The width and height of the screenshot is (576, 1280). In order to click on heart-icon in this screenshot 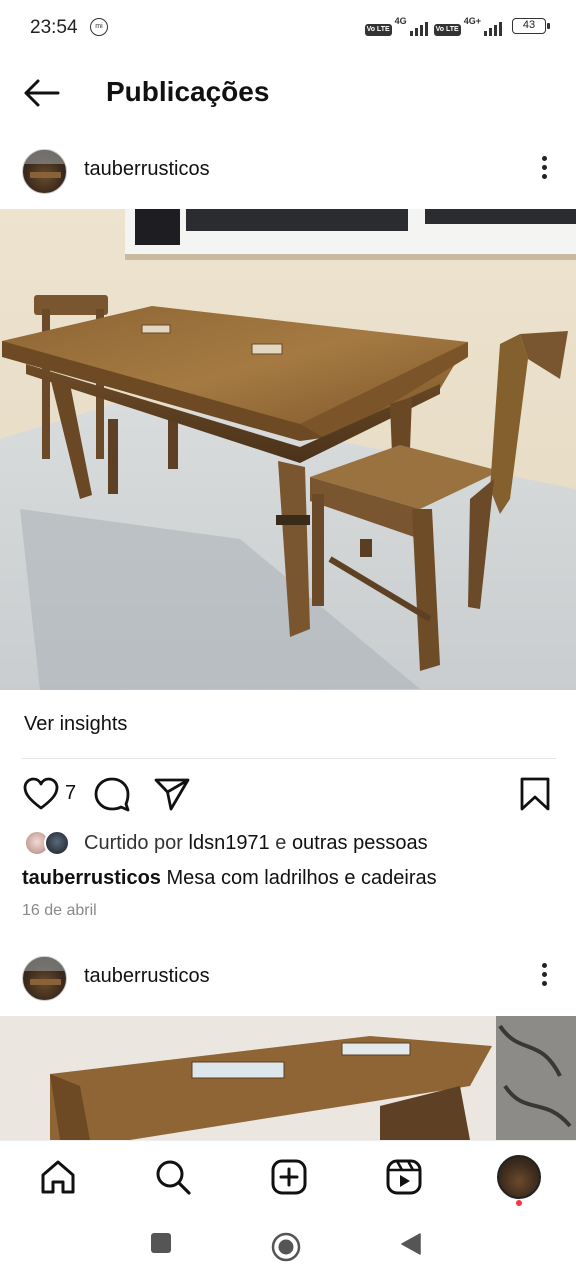, I will do `click(41, 794)`.